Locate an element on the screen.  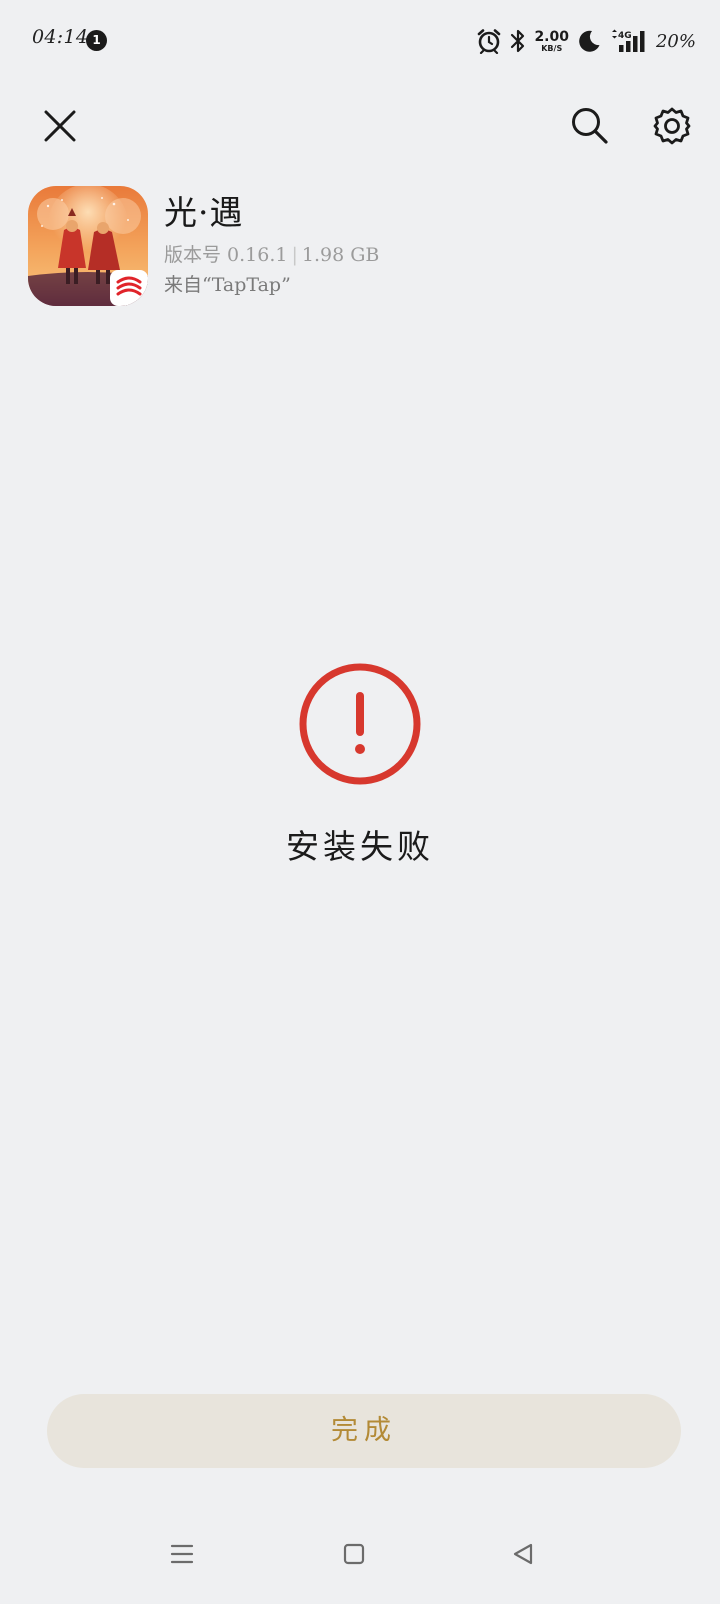
settings-button is located at coordinates (672, 126).